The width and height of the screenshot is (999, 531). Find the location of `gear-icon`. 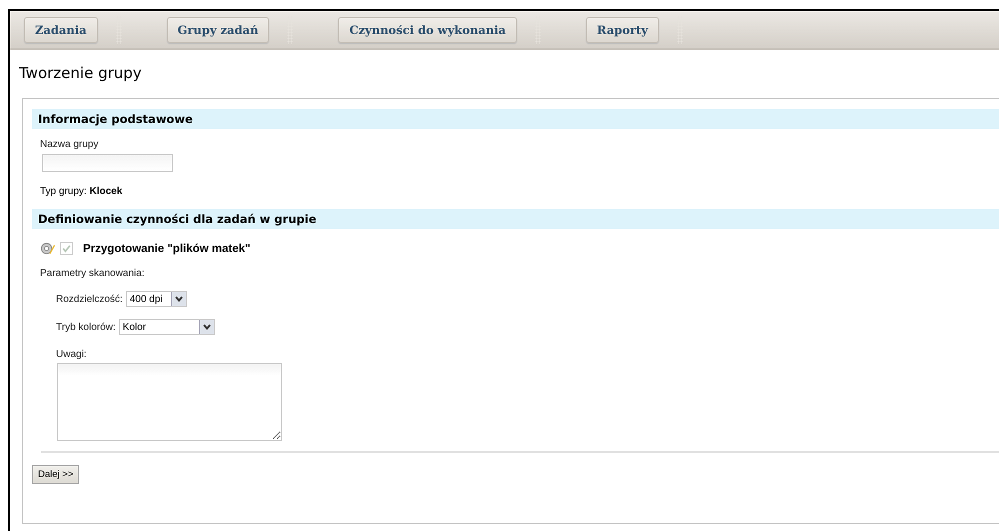

gear-icon is located at coordinates (47, 248).